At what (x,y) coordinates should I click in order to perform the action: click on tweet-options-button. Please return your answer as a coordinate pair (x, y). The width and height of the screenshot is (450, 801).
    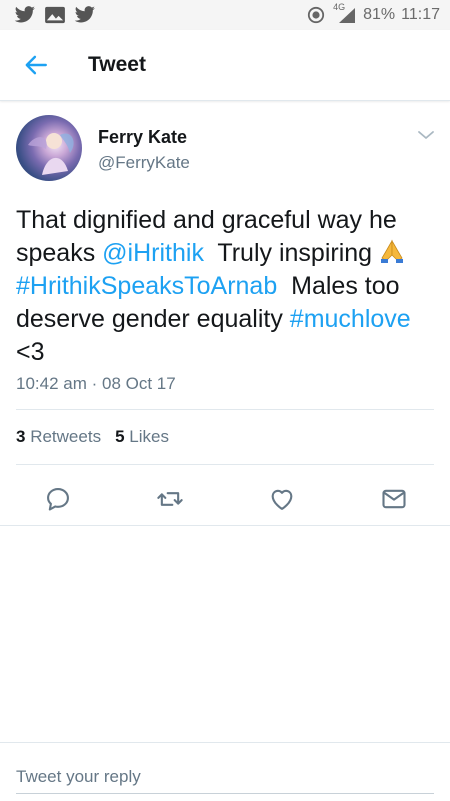
    Looking at the image, I should click on (426, 135).